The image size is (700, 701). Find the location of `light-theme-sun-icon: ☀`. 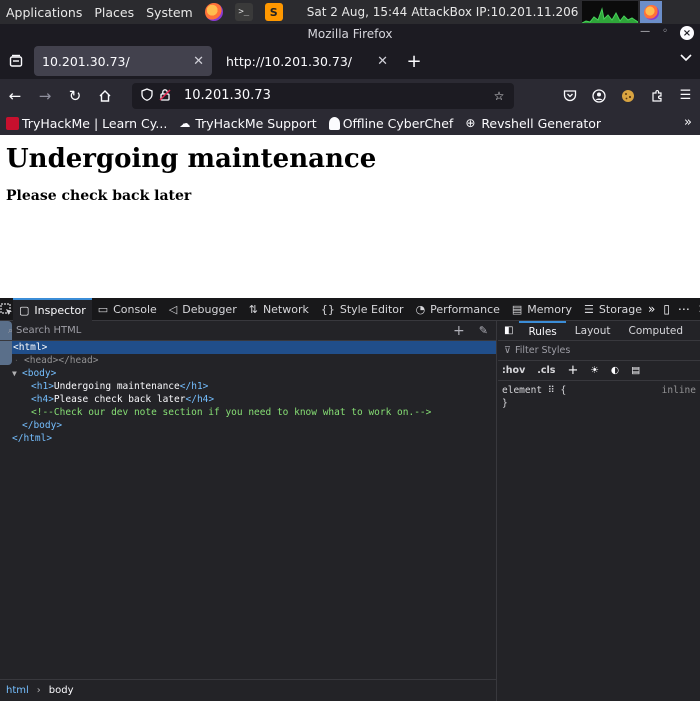

light-theme-sun-icon: ☀ is located at coordinates (594, 370).